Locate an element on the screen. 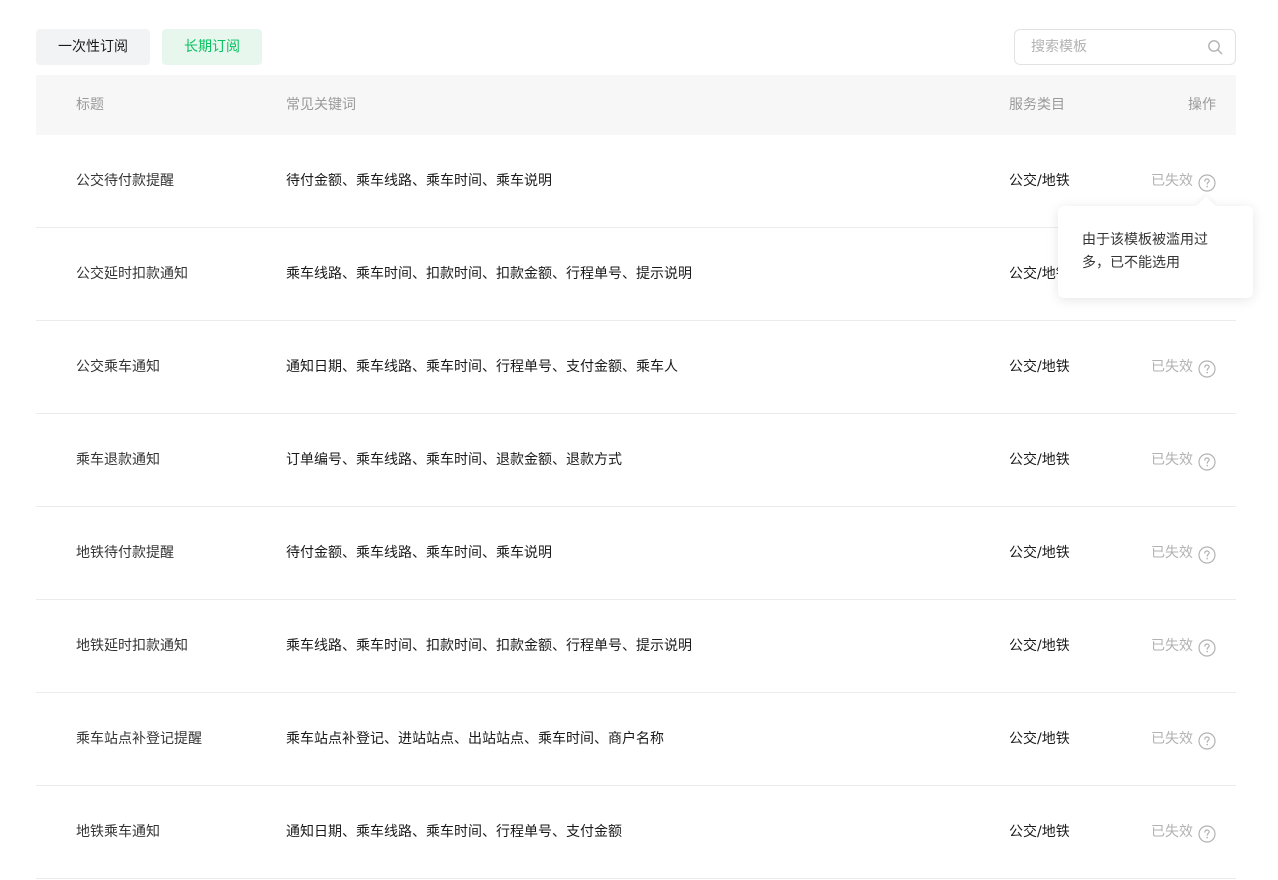 Image resolution: width=1278 pixels, height=880 pixels. search-box is located at coordinates (1125, 47).